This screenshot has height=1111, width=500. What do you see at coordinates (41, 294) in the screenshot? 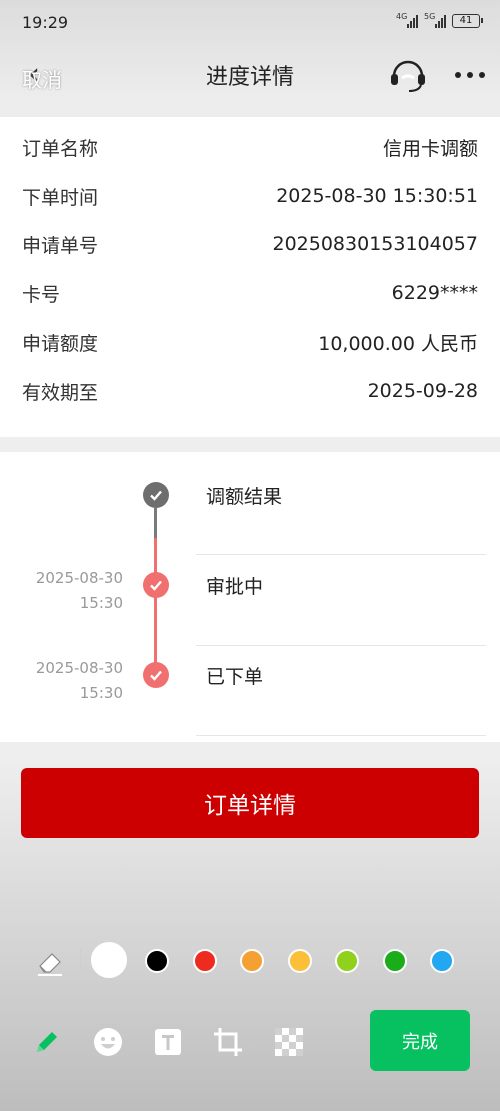
I see `info-label: 卡号` at bounding box center [41, 294].